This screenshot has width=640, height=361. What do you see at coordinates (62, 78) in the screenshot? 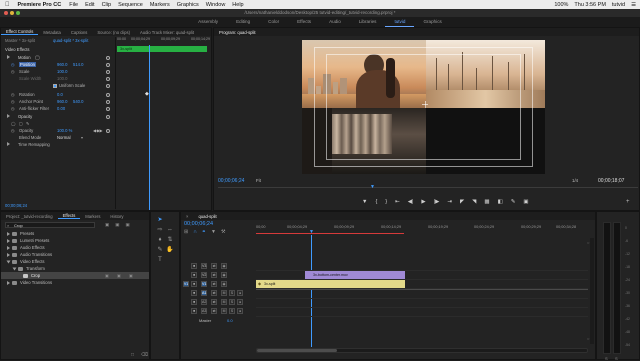
I see `scale-width-value: 100.0` at bounding box center [62, 78].